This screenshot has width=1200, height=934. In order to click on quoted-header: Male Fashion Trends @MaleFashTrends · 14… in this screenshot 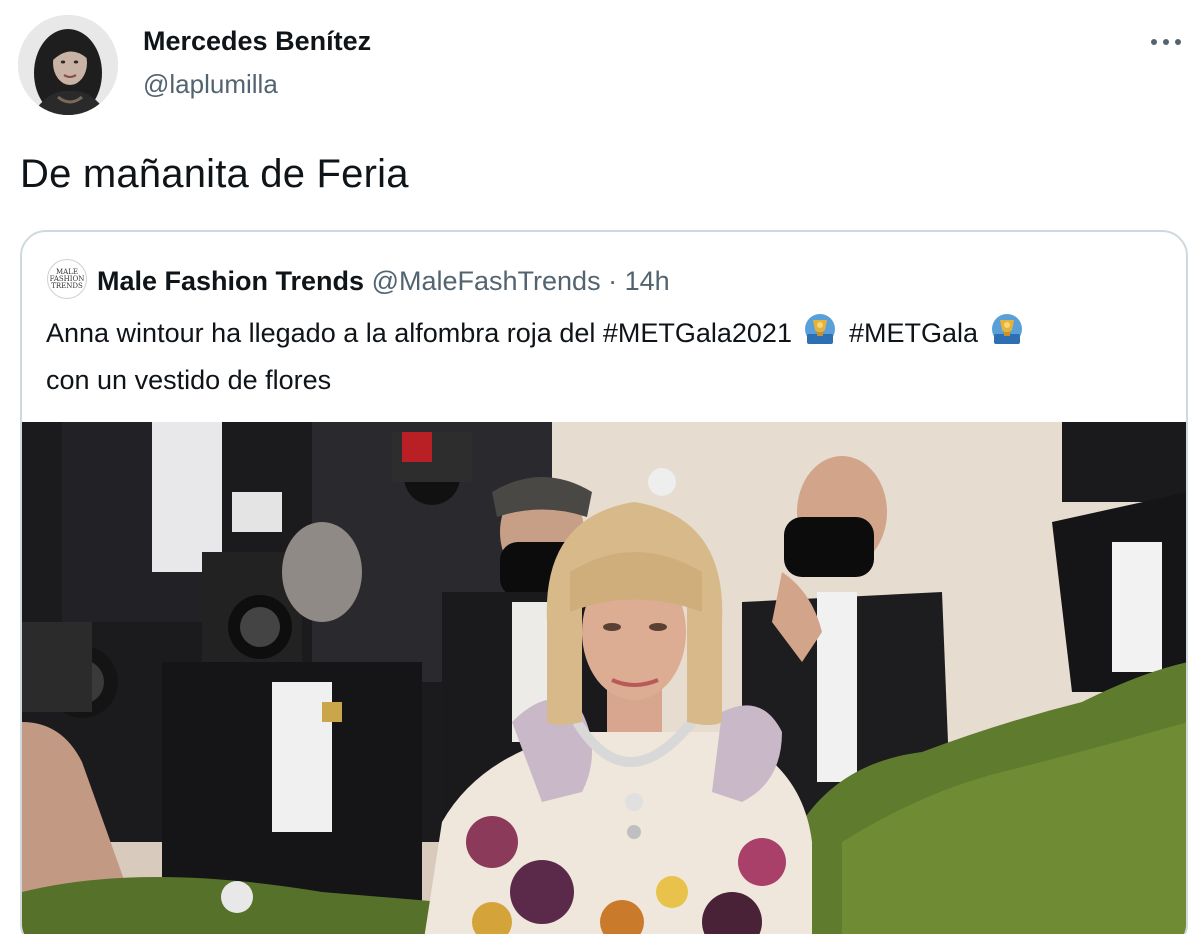, I will do `click(383, 281)`.